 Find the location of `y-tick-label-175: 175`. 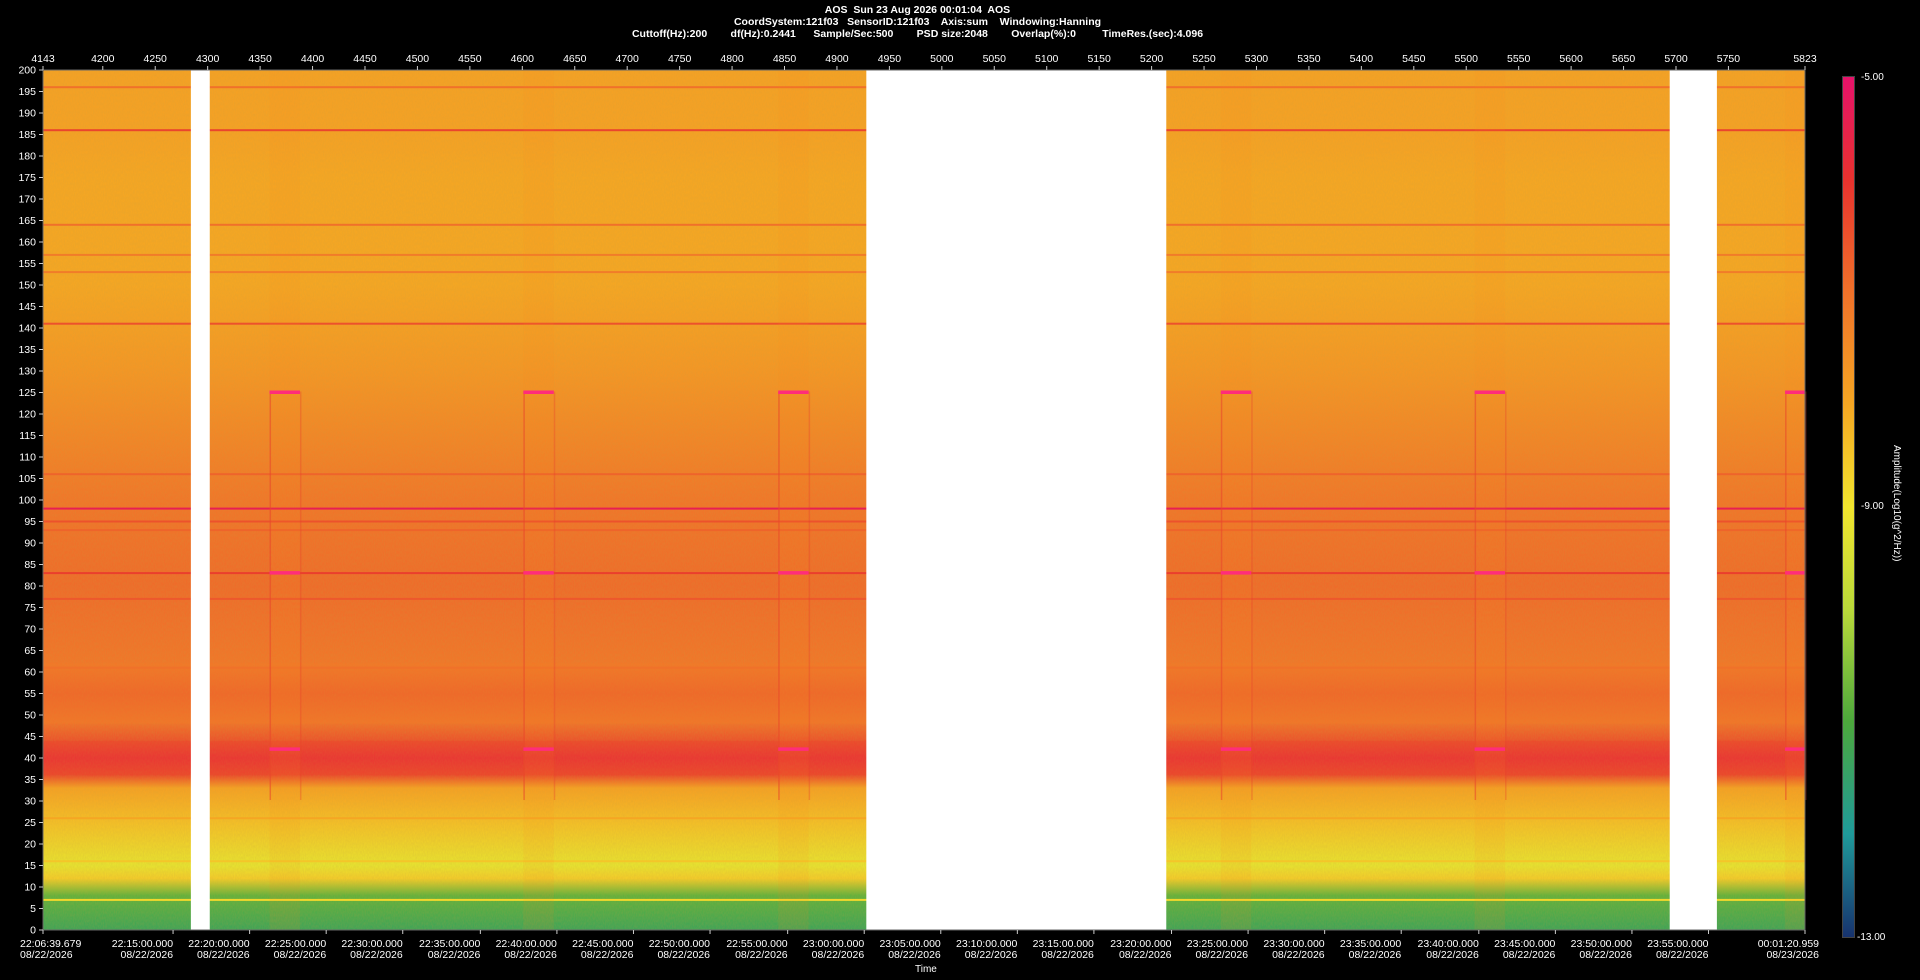

y-tick-label-175: 175 is located at coordinates (27, 178).